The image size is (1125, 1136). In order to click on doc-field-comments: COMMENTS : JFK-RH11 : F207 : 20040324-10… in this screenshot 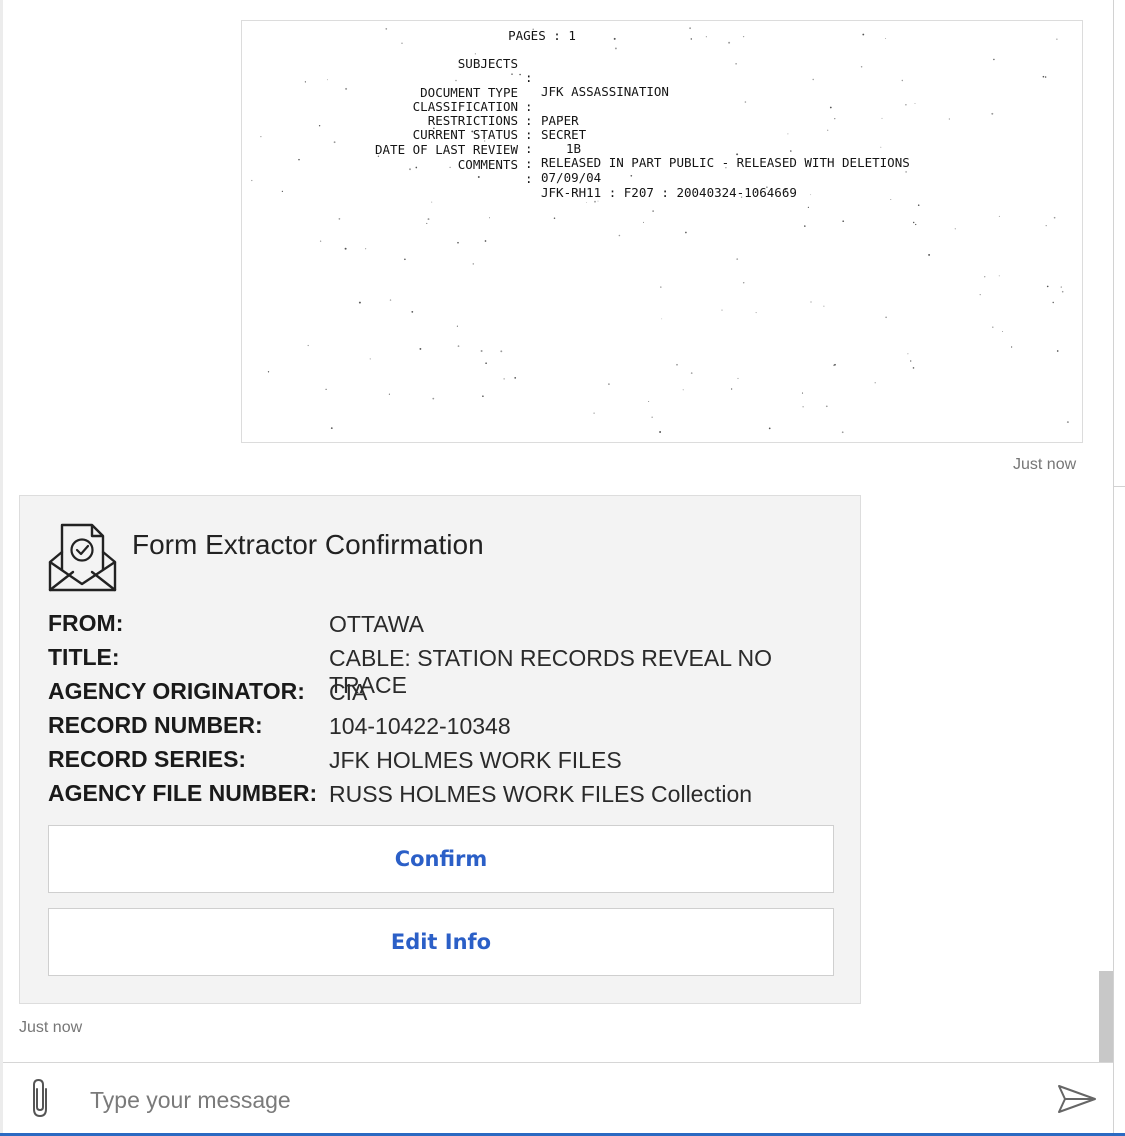, I will do `click(662, 179)`.